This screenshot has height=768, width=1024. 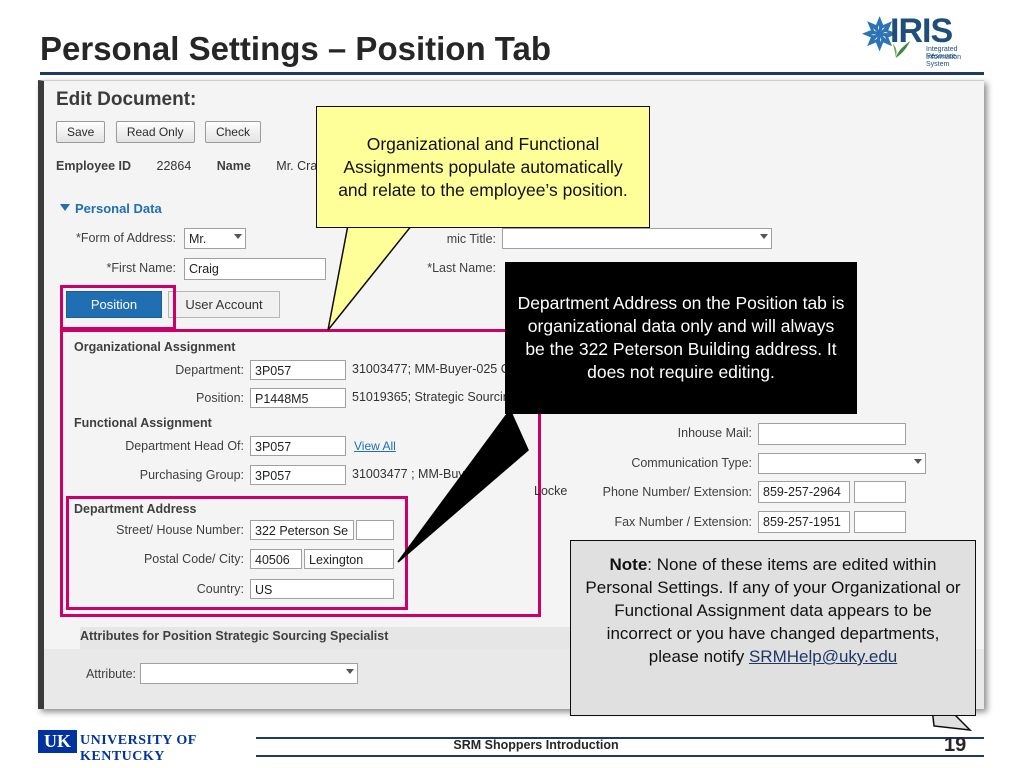 What do you see at coordinates (232, 132) in the screenshot?
I see `check-button: Check` at bounding box center [232, 132].